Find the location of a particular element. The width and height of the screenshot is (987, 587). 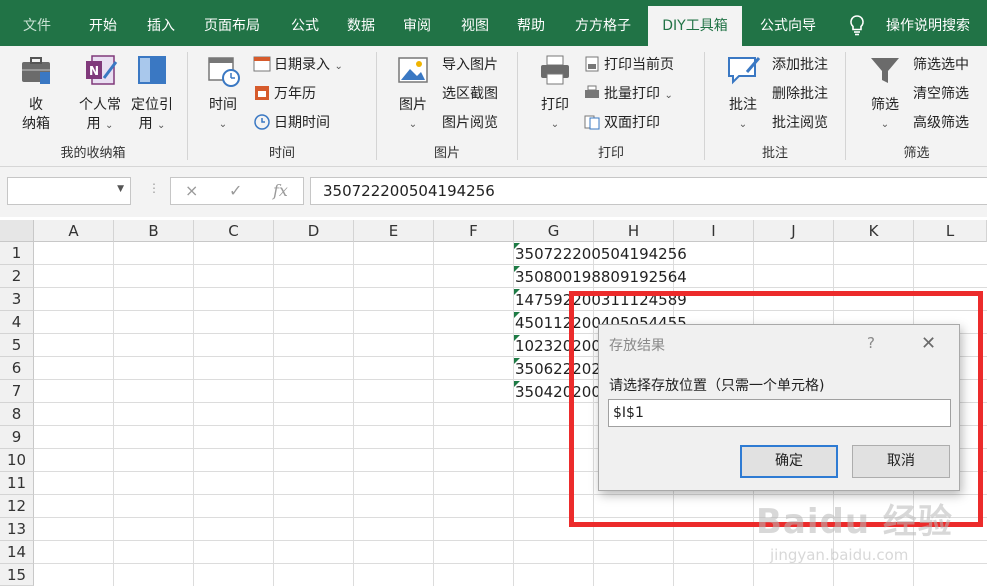

row-header: 6 is located at coordinates (17, 368).